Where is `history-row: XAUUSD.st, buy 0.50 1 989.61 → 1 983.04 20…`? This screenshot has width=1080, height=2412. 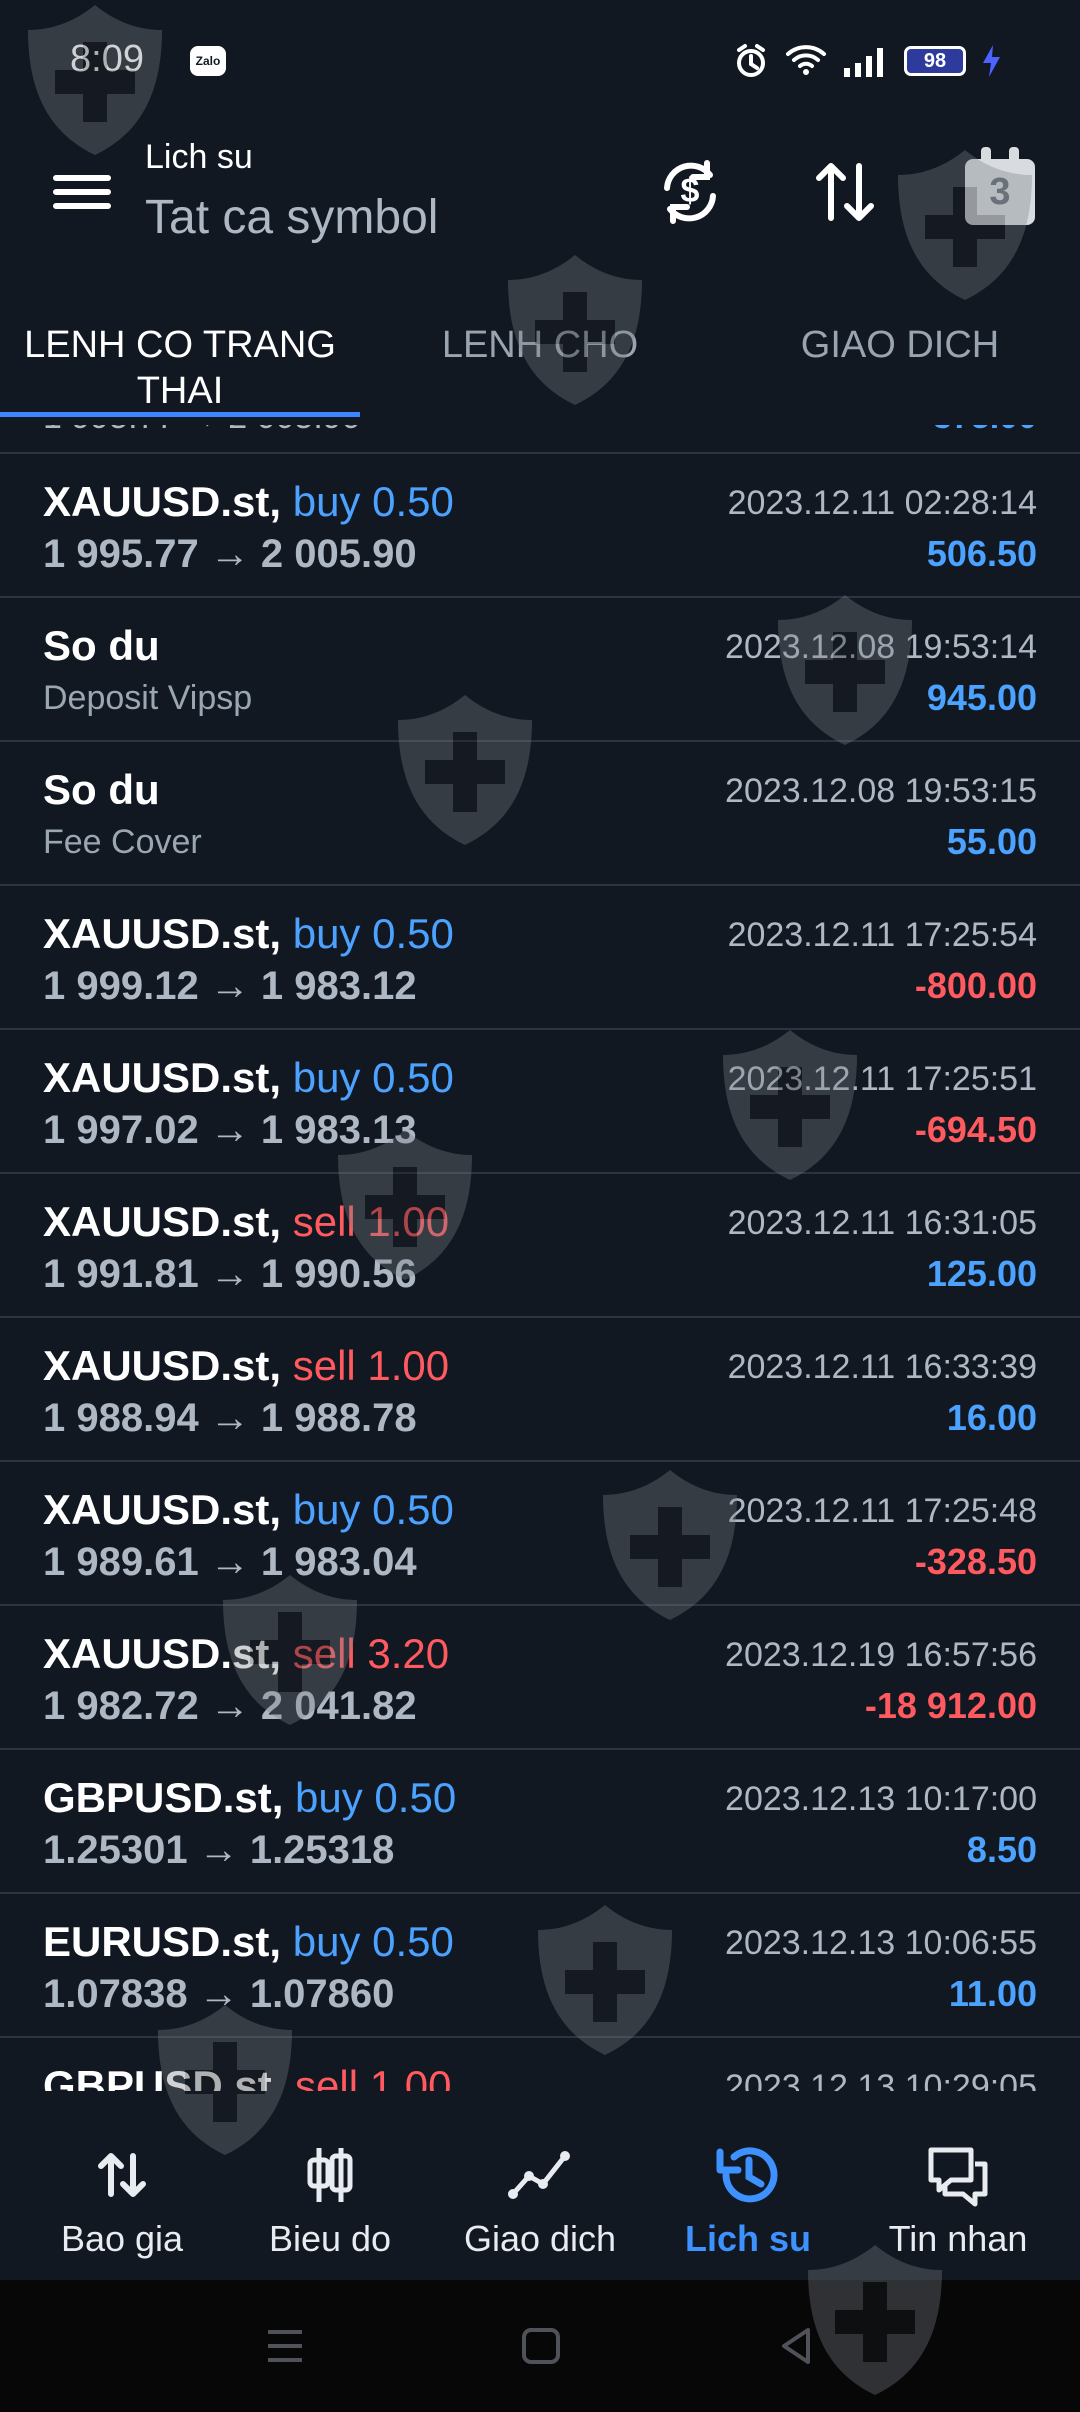 history-row: XAUUSD.st, buy 0.50 1 989.61 → 1 983.04 20… is located at coordinates (540, 1534).